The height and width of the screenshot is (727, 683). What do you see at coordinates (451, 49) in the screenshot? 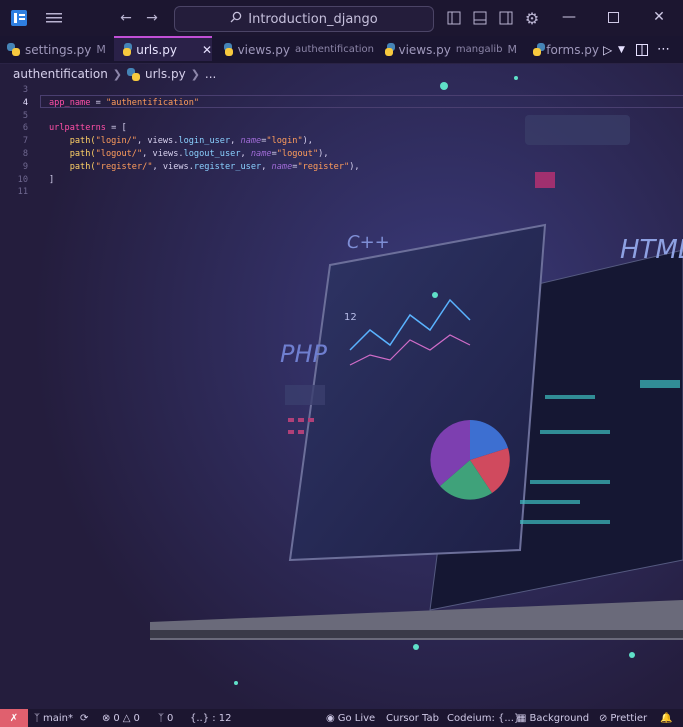
I see `tab-views-py-mangalib: views.py mangalib M` at bounding box center [451, 49].